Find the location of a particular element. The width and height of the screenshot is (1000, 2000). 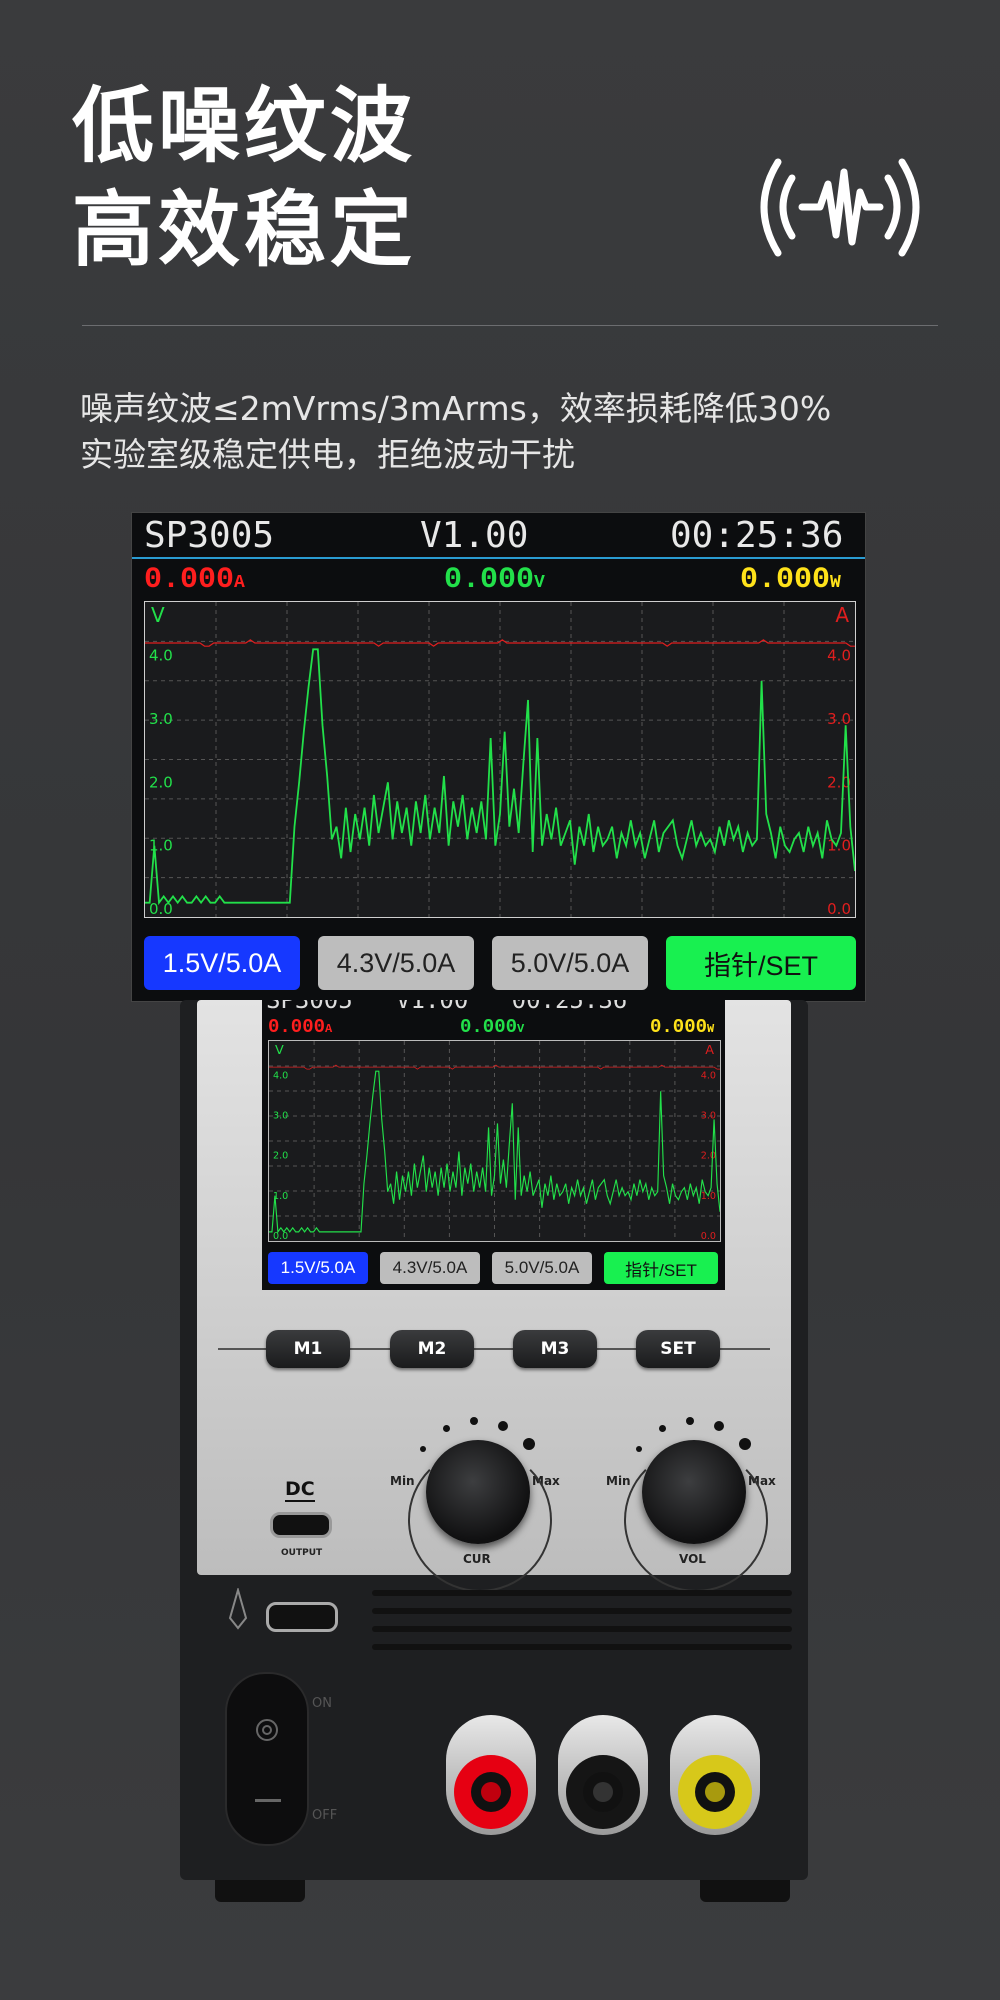

waveform-chart: 4.0 3.0 2.0 1.0 0.0 4.0 3.0 2.0 1.0 0.0 V A is located at coordinates (500, 759).